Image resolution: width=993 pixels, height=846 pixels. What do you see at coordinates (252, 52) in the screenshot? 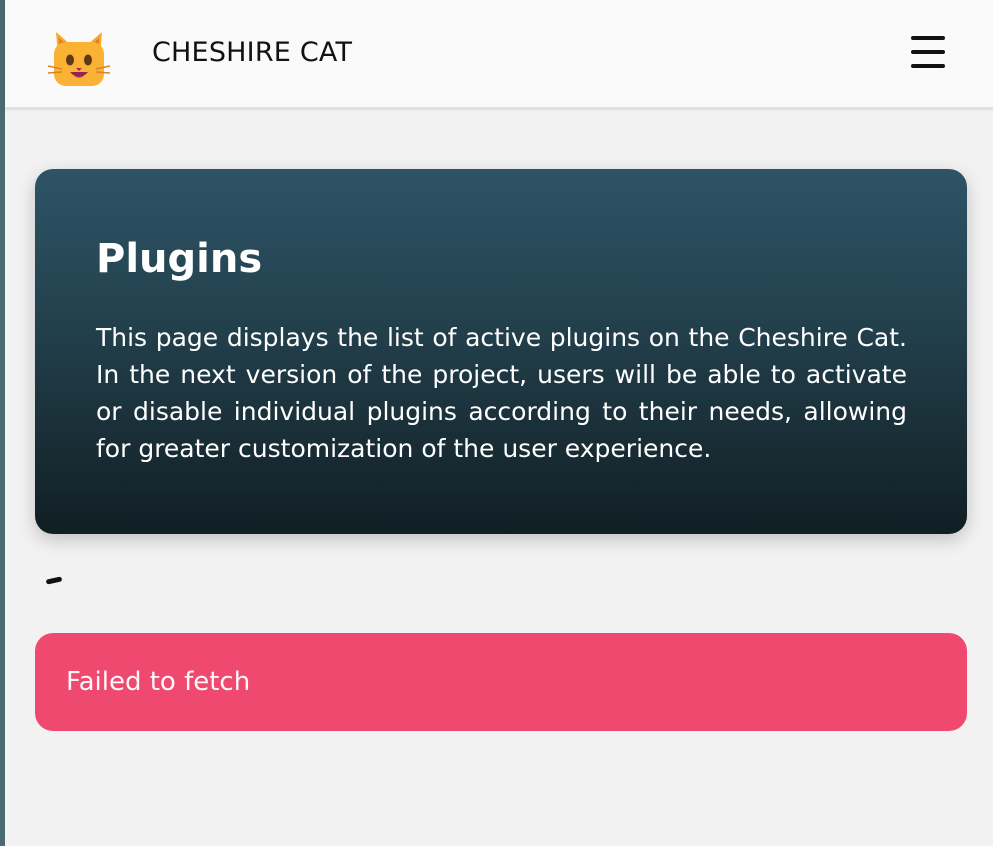
I see `app-title: CHESHIRE CAT` at bounding box center [252, 52].